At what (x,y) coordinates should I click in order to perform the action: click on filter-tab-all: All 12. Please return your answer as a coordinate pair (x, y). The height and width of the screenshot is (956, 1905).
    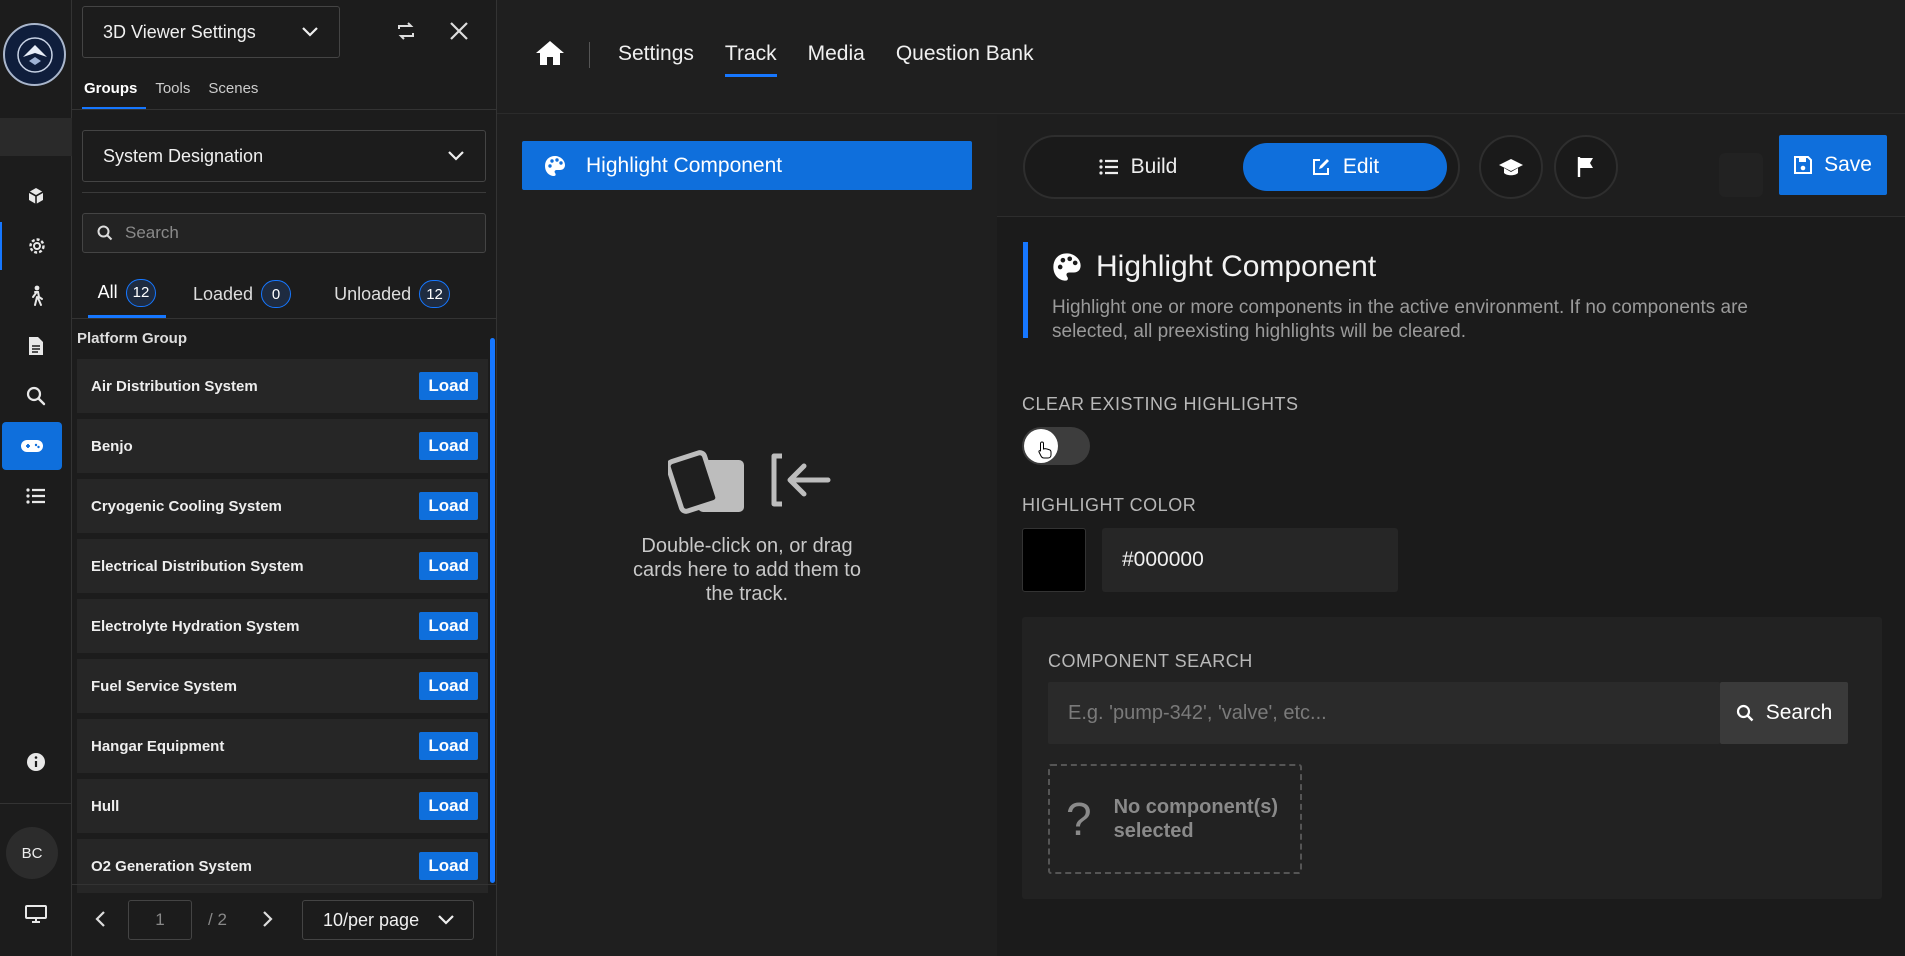
    Looking at the image, I should click on (127, 294).